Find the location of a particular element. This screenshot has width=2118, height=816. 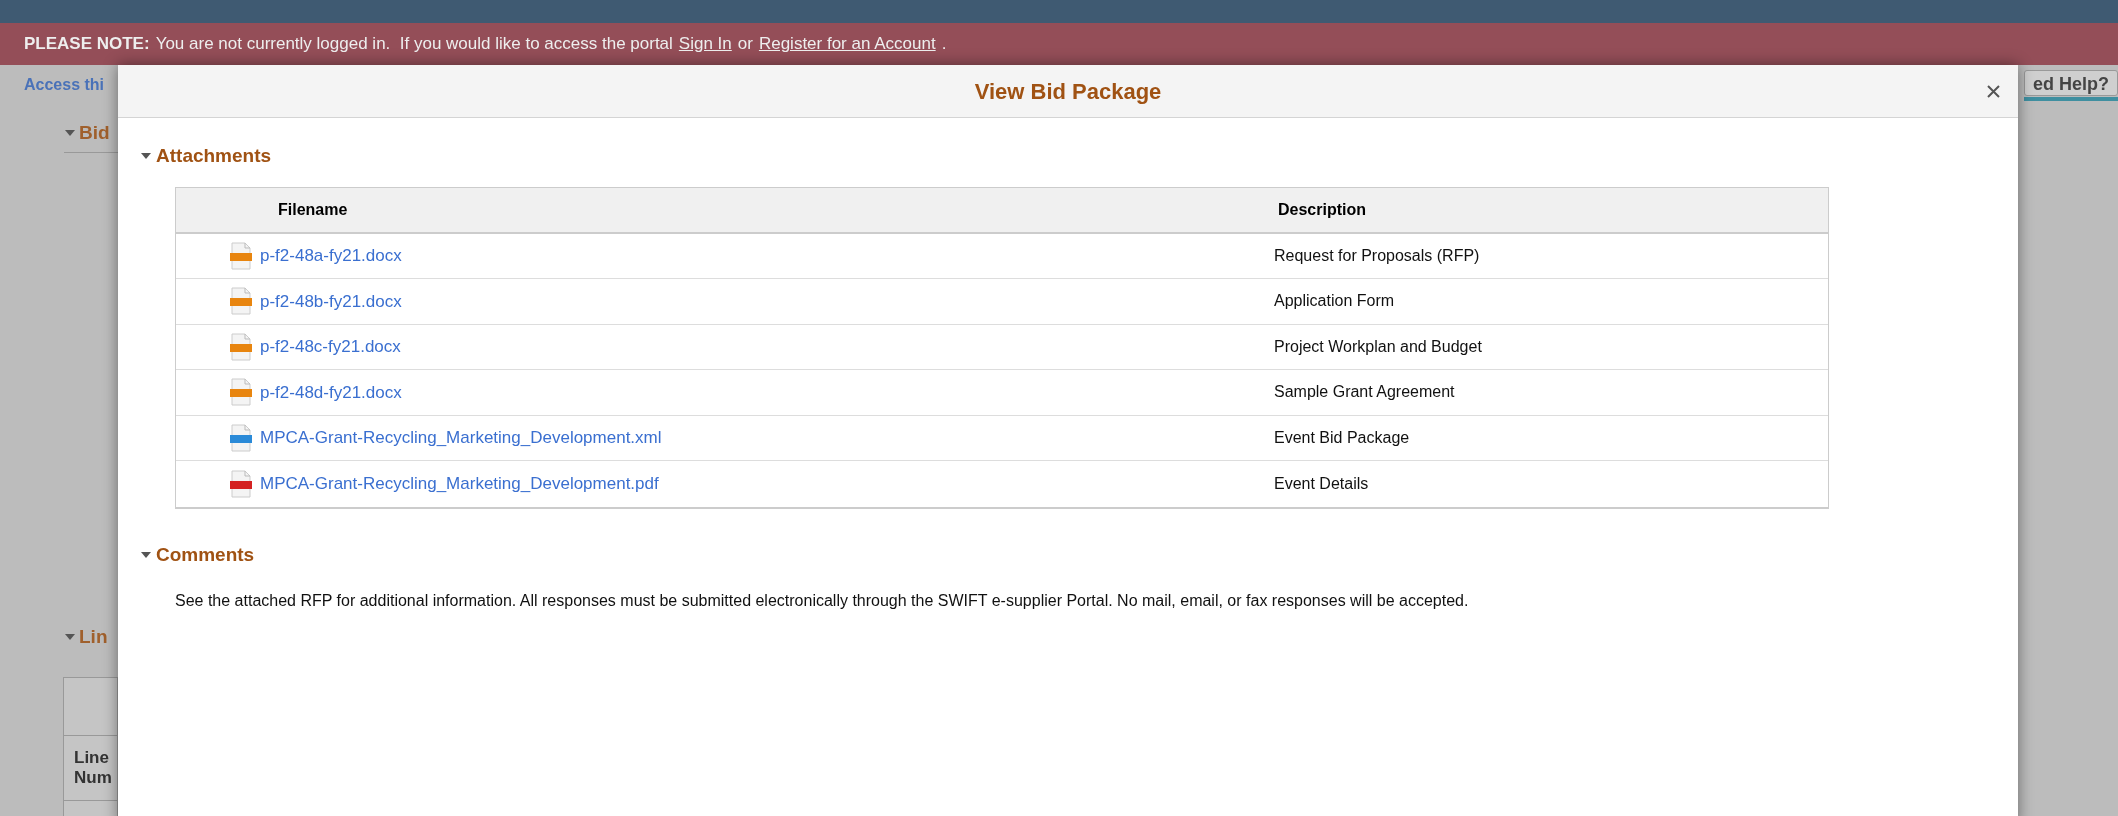

notice-link: Sign In is located at coordinates (705, 44).